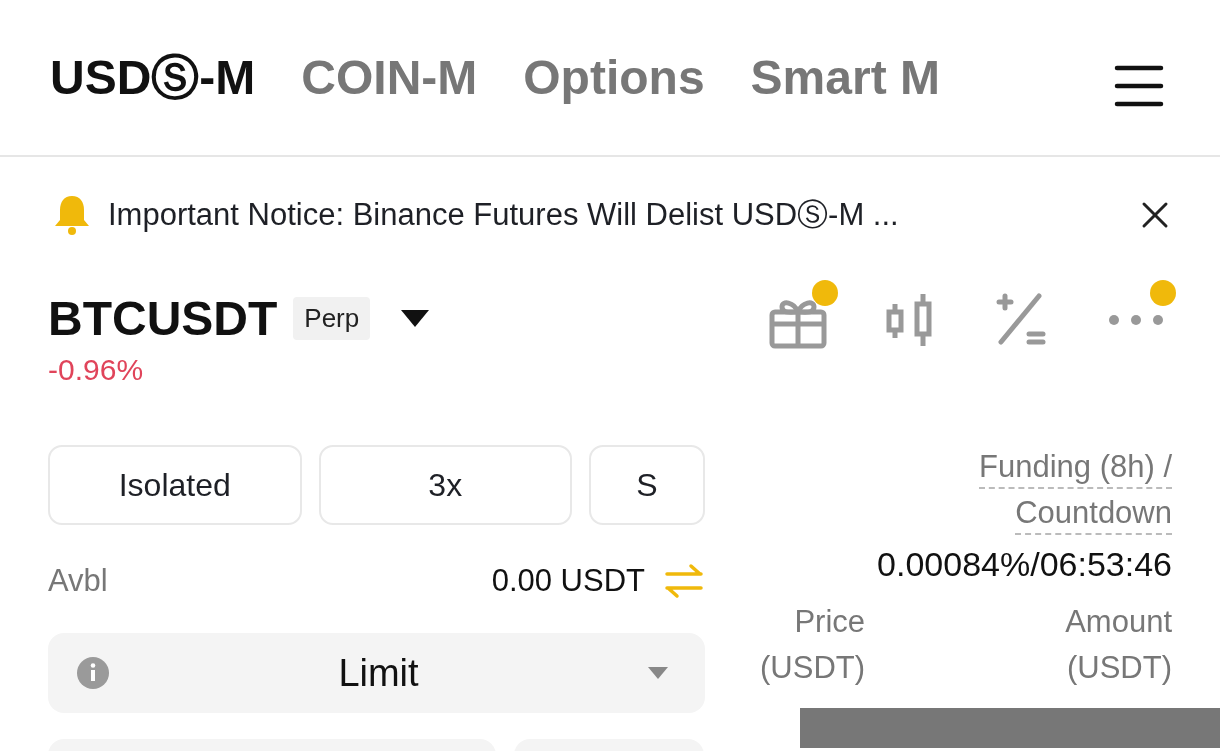 Image resolution: width=1220 pixels, height=751 pixels. Describe the element at coordinates (376, 673) in the screenshot. I see `order-type-dropdown: Limit` at that location.